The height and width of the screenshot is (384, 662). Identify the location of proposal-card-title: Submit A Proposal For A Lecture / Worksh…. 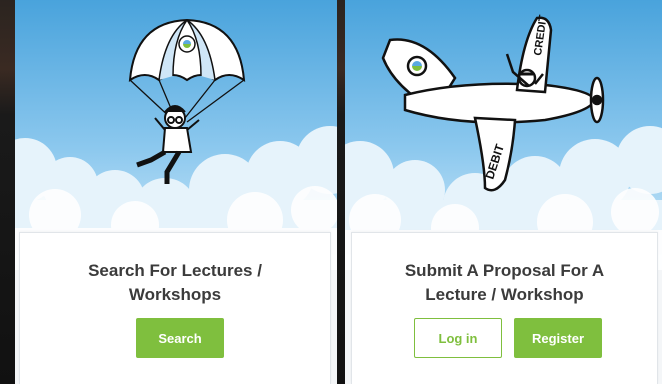
(504, 282).